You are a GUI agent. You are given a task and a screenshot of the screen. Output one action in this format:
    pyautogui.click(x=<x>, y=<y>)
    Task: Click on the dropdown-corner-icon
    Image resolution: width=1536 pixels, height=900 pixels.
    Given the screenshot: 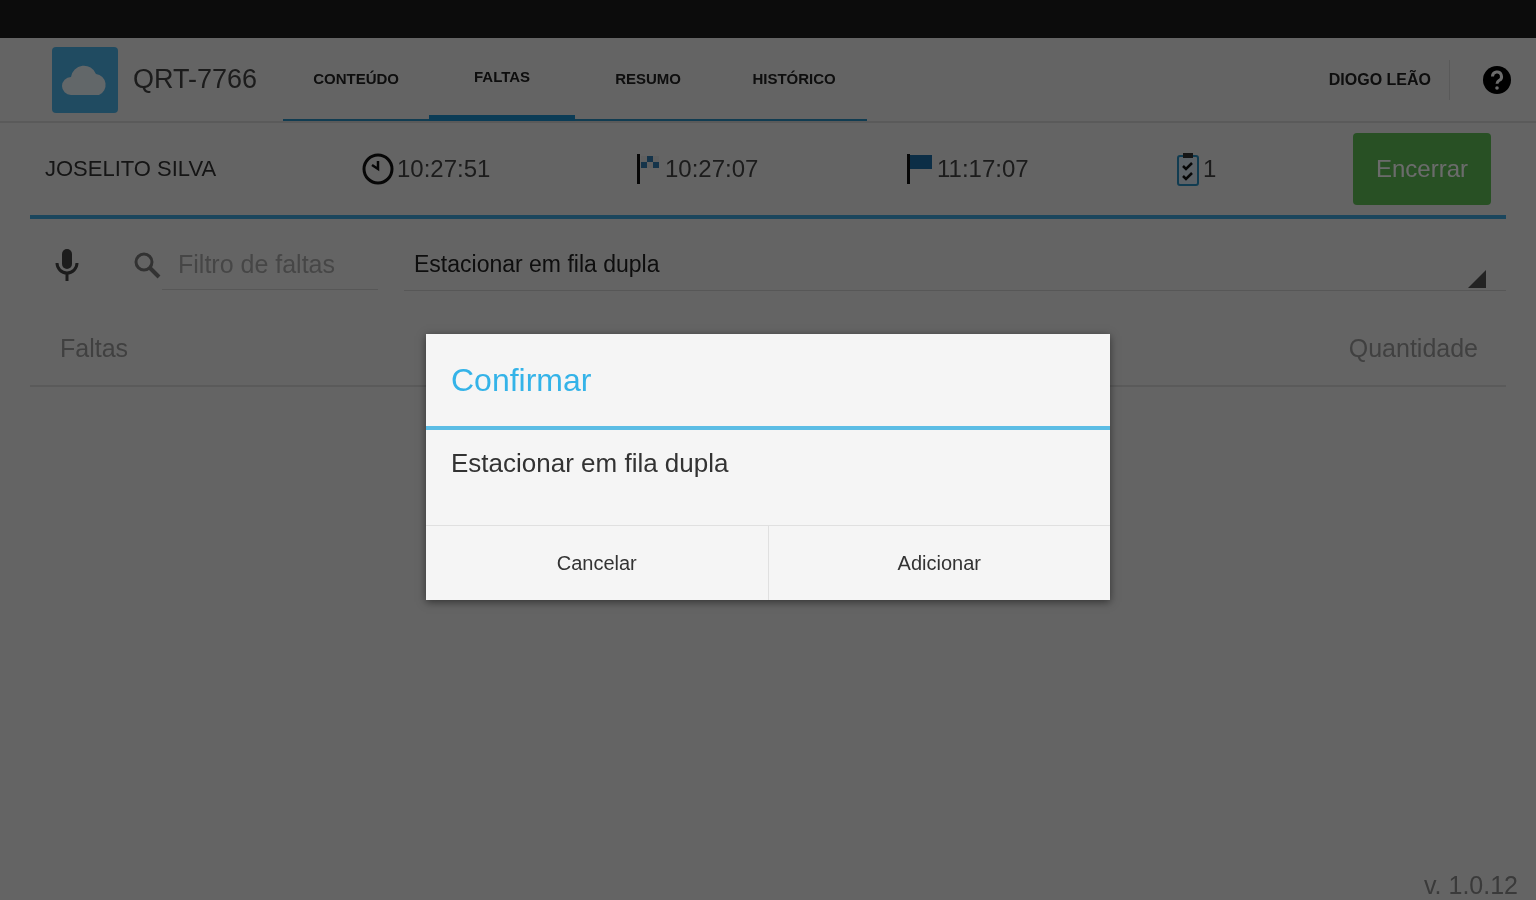 What is the action you would take?
    pyautogui.click(x=1477, y=278)
    